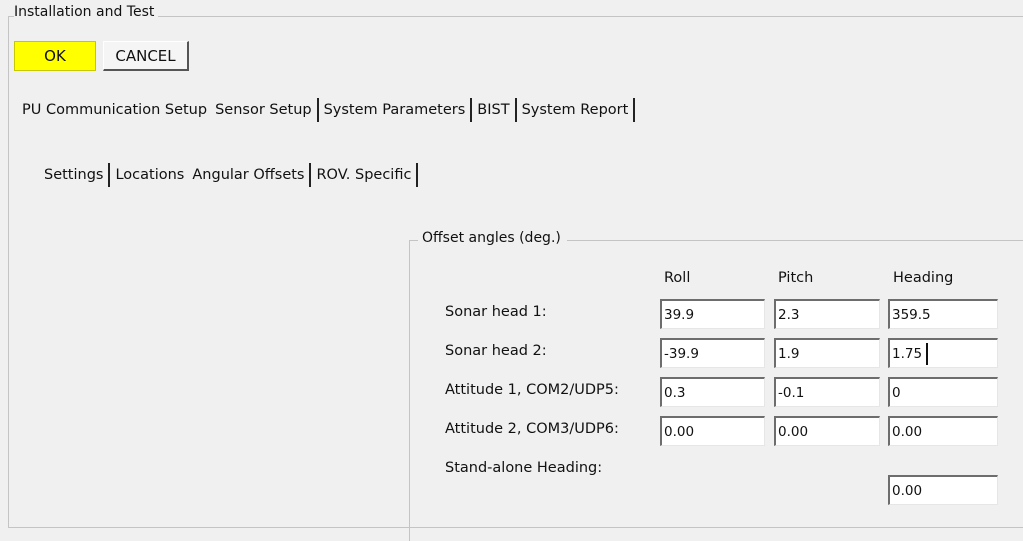  What do you see at coordinates (248, 175) in the screenshot?
I see `tab-angular-offsets: Angular Offsets` at bounding box center [248, 175].